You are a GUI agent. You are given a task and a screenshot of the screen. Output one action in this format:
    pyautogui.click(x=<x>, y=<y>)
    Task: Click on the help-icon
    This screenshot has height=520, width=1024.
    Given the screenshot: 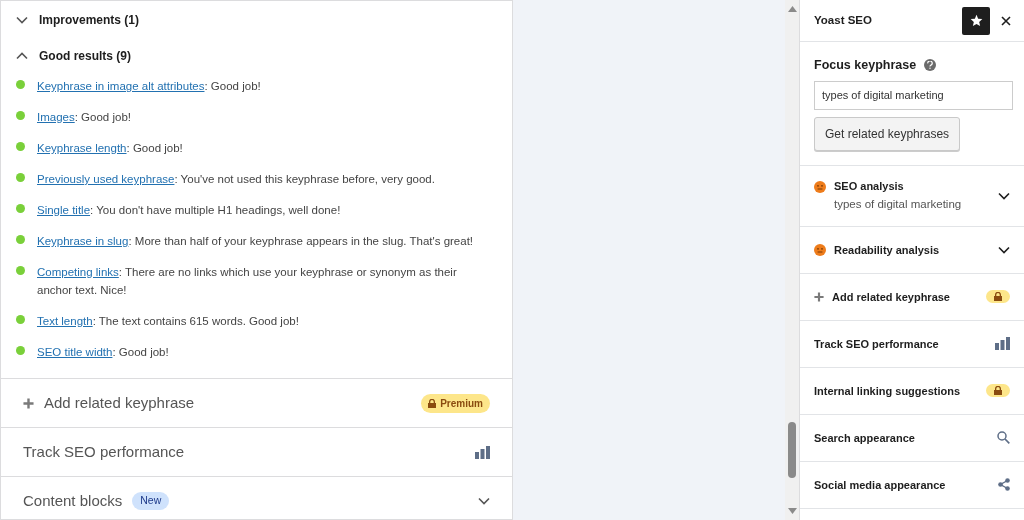 What is the action you would take?
    pyautogui.click(x=930, y=65)
    